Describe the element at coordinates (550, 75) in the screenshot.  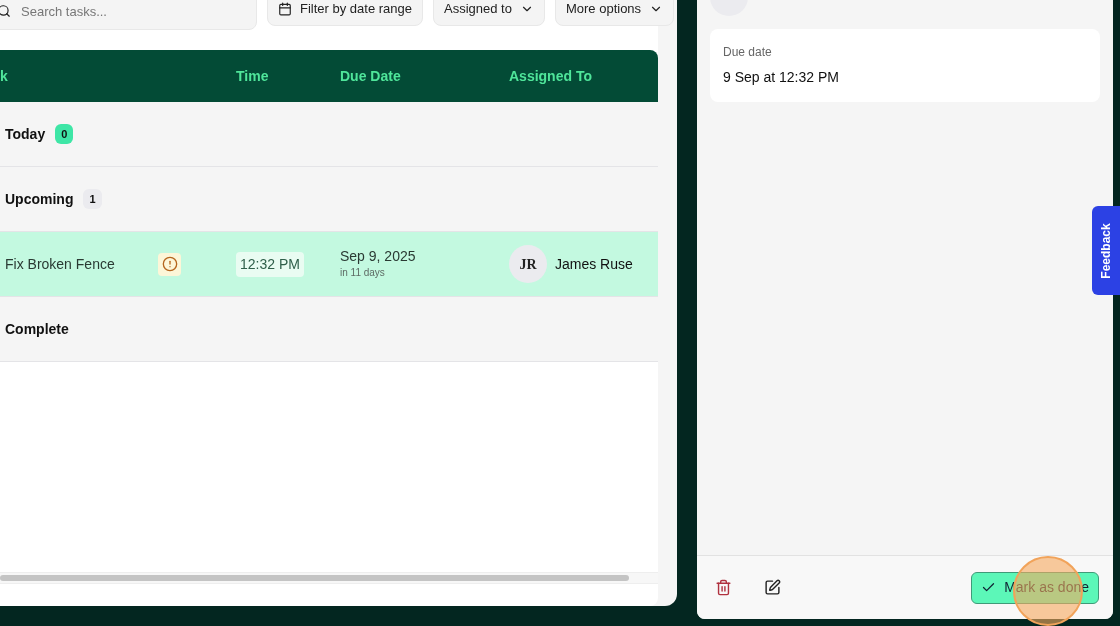
I see `column-header: Assigned To` at that location.